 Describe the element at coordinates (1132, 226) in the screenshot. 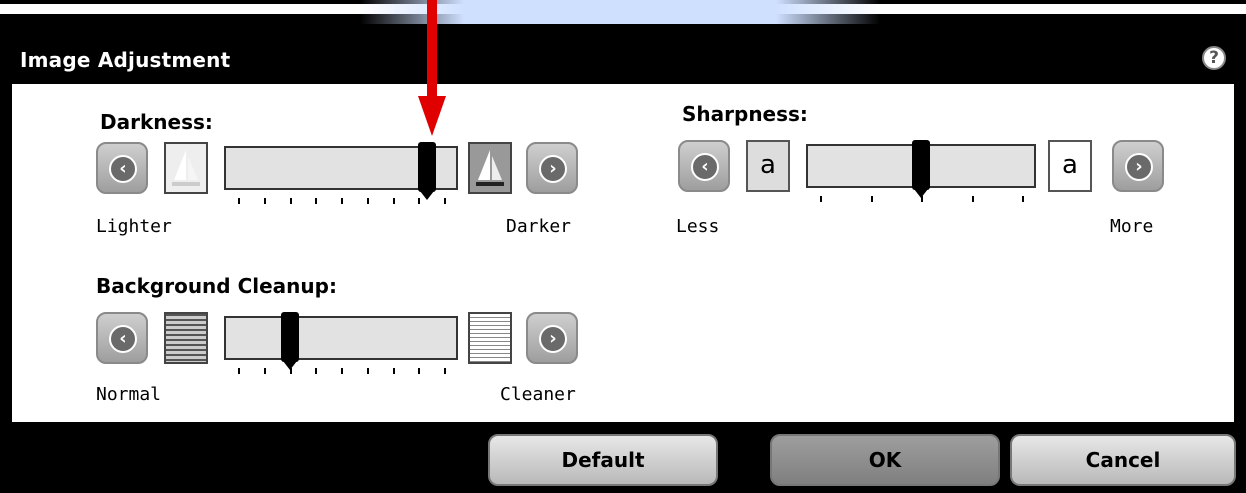

I see `sharpness-right-label: More` at that location.